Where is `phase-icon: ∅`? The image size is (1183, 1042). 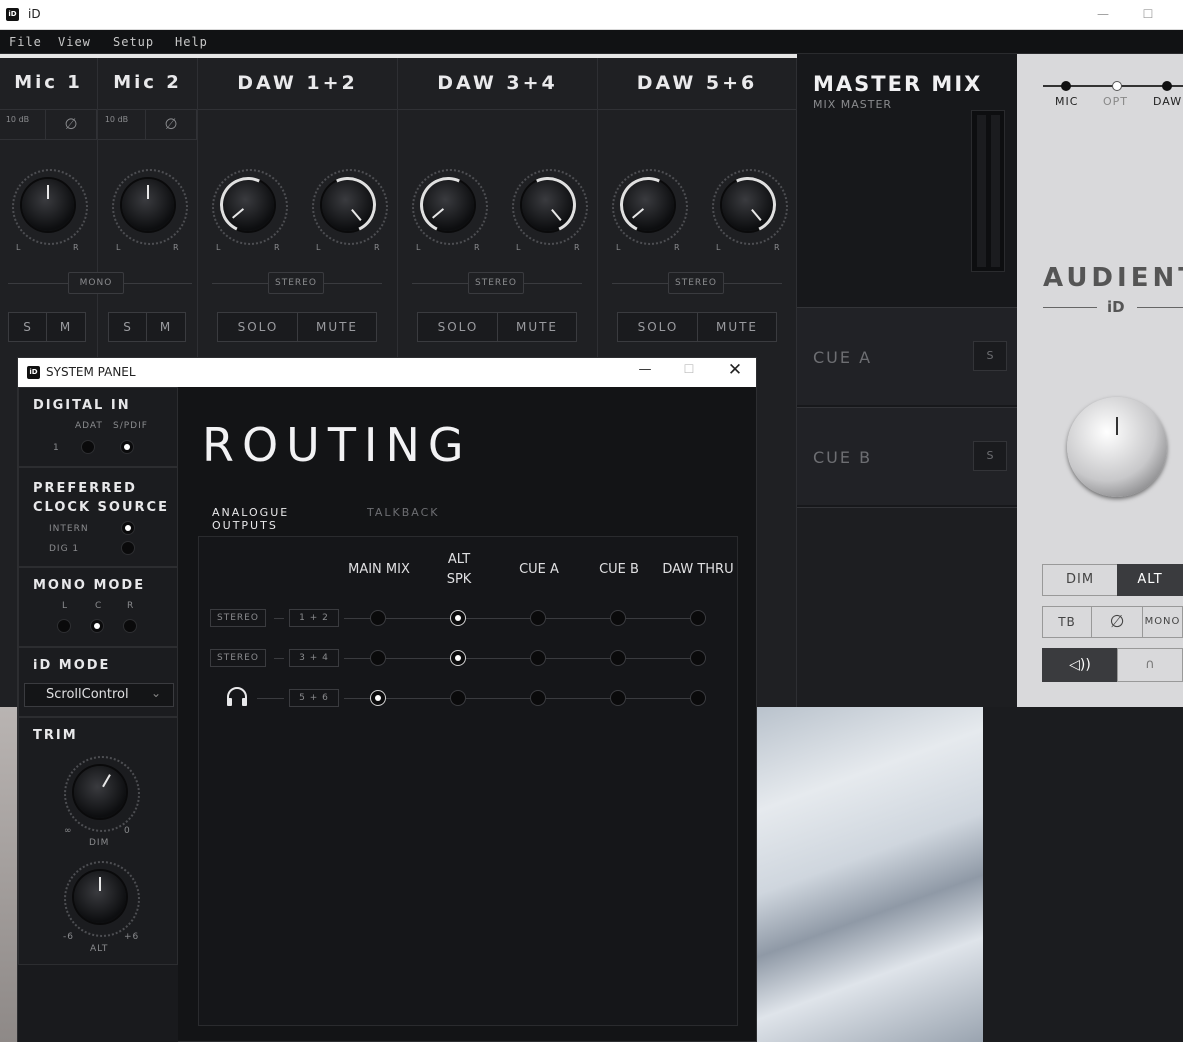 phase-icon: ∅ is located at coordinates (1117, 622).